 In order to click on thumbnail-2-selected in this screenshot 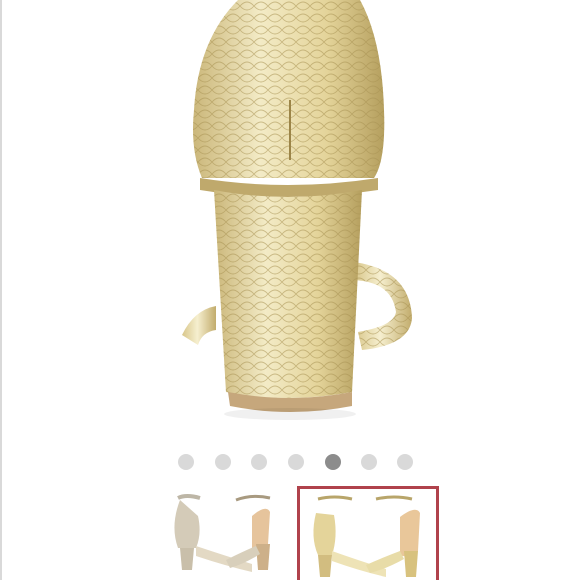, I will do `click(368, 533)`.